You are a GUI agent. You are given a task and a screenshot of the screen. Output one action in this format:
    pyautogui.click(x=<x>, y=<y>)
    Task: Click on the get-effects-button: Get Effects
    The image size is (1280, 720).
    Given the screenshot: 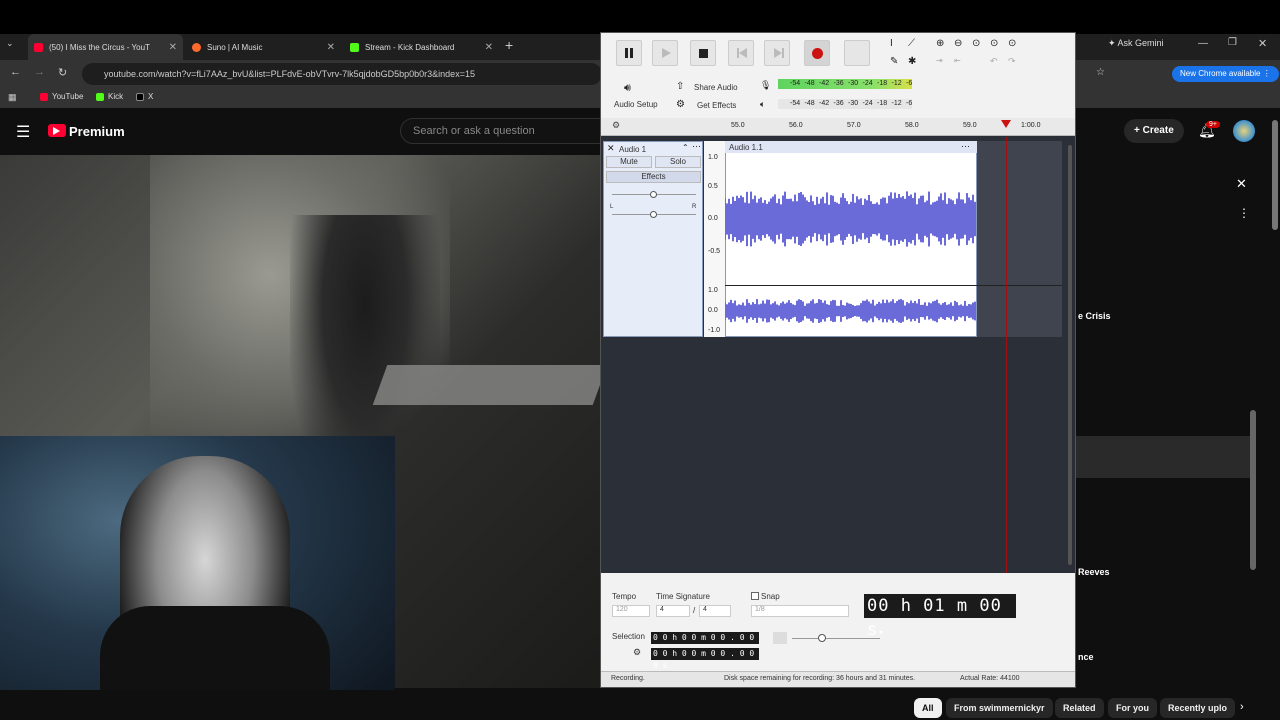 What is the action you would take?
    pyautogui.click(x=716, y=105)
    